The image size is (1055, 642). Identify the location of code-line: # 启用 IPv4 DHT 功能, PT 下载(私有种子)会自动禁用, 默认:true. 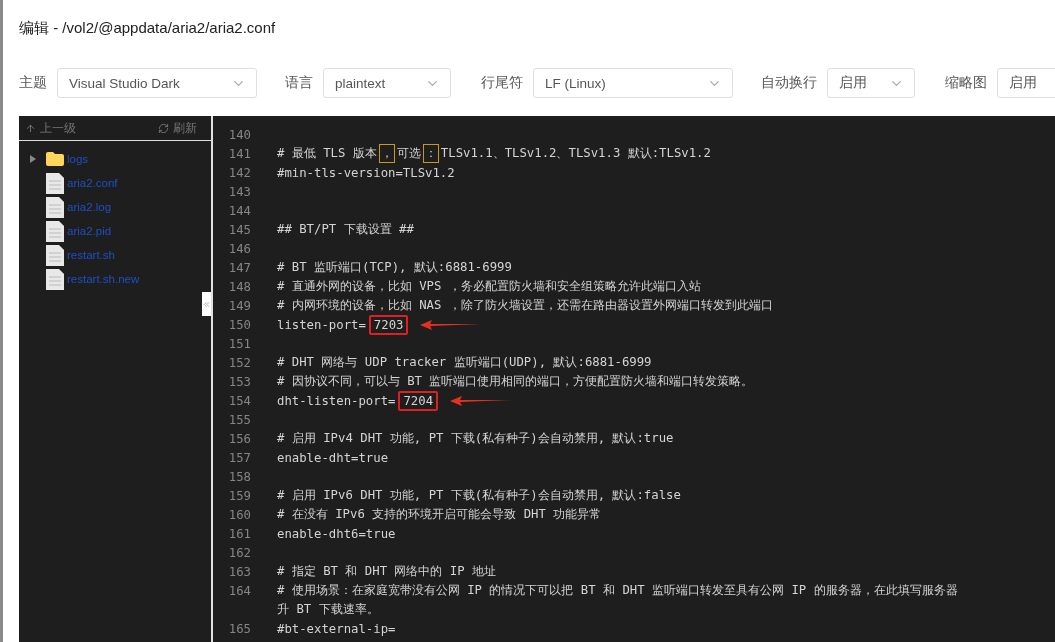
(475, 438).